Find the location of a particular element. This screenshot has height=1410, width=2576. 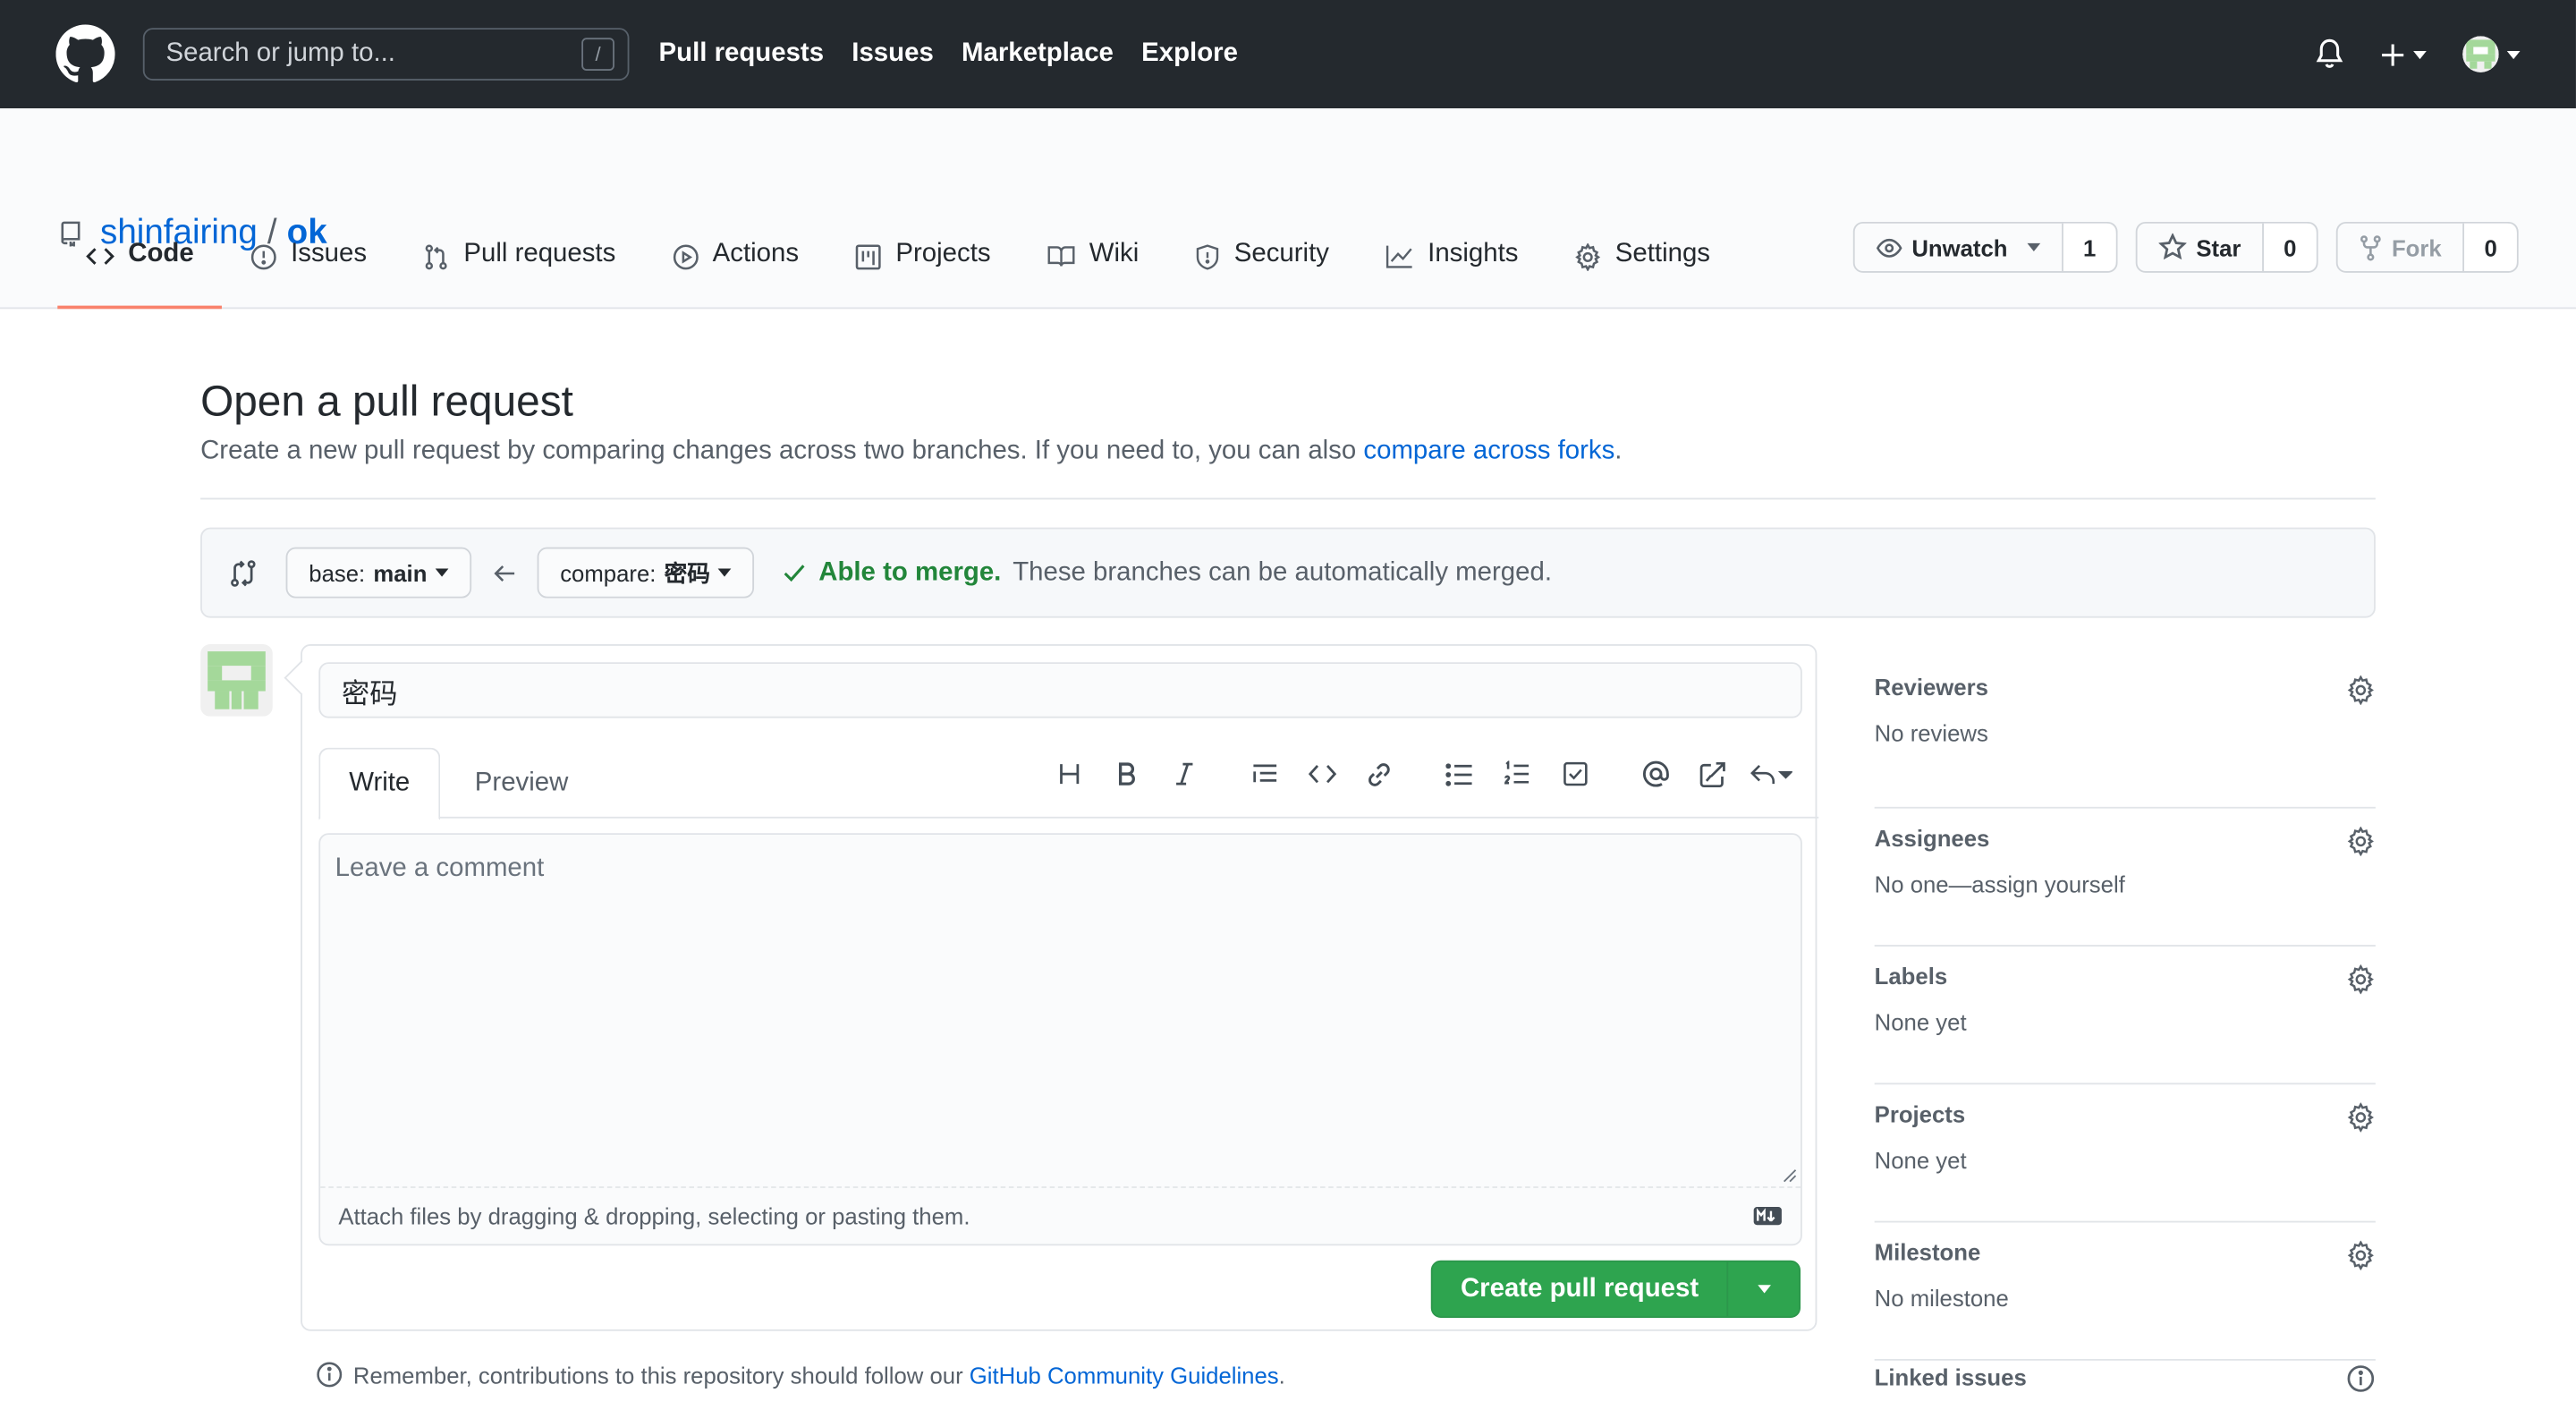

tab-pull-requests: Pull requests is located at coordinates (518, 268).